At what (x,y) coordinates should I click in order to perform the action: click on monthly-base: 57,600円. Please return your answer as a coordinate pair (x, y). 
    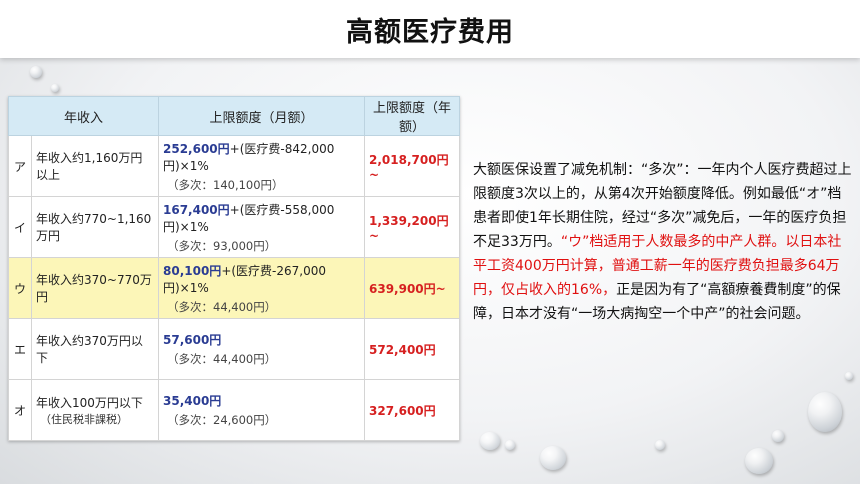
    Looking at the image, I should click on (192, 340).